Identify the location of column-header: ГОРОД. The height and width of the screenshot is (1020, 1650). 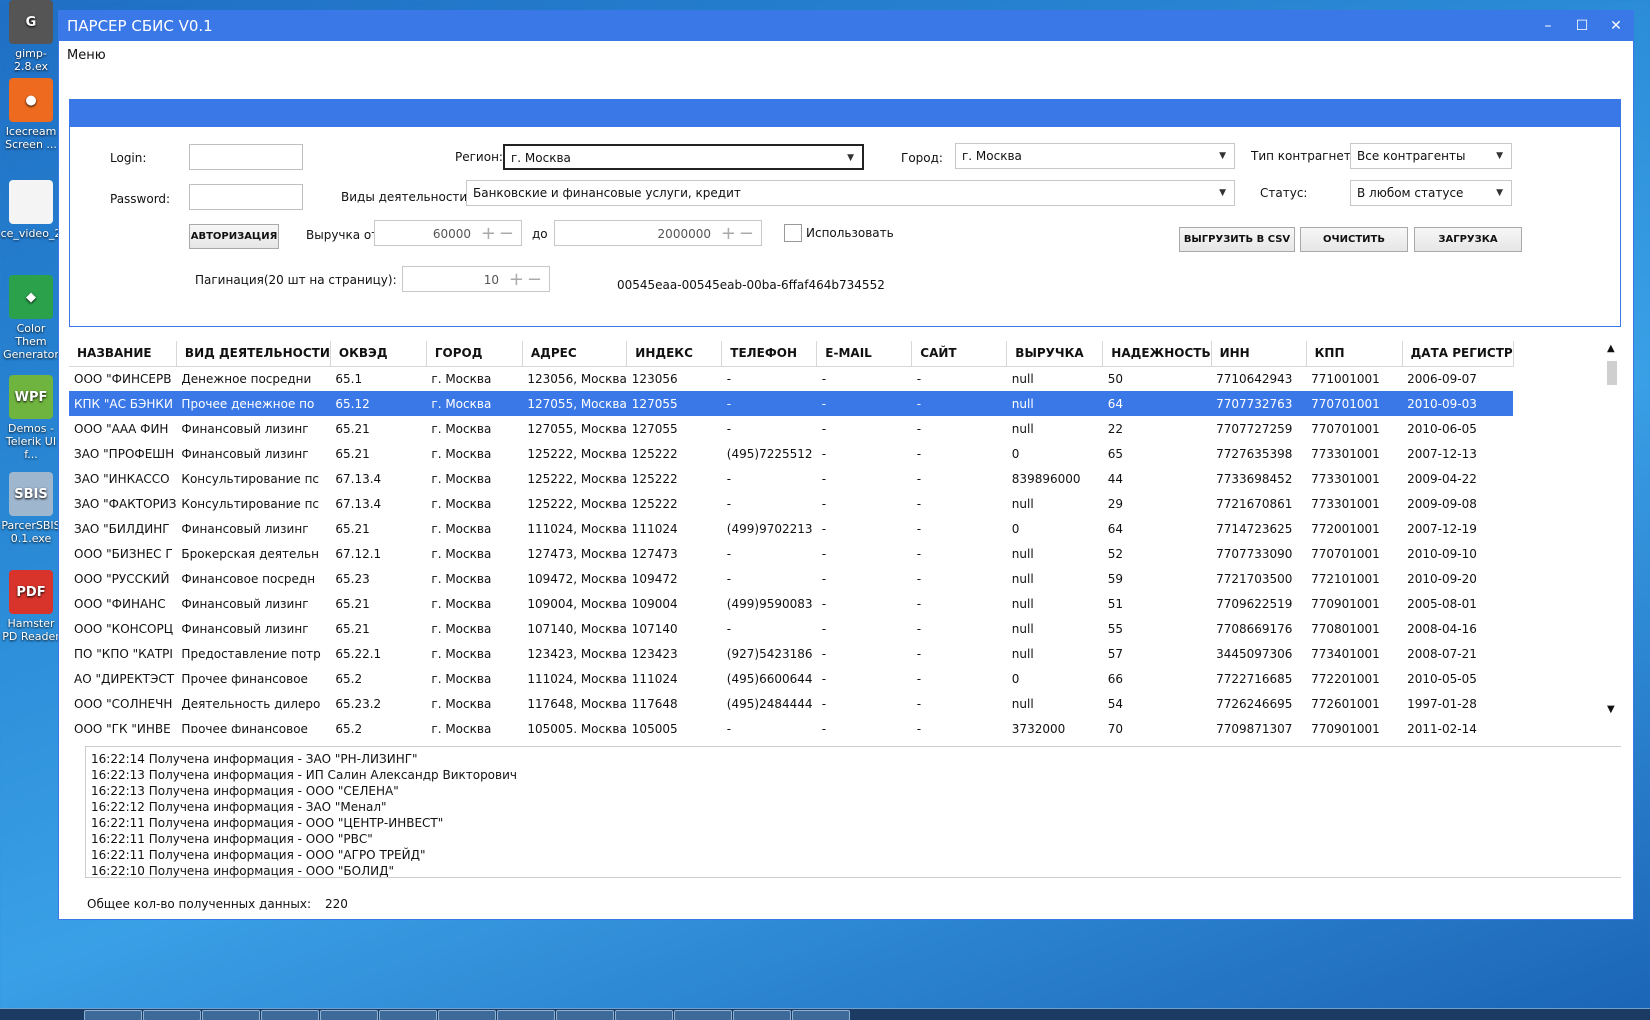
(474, 354).